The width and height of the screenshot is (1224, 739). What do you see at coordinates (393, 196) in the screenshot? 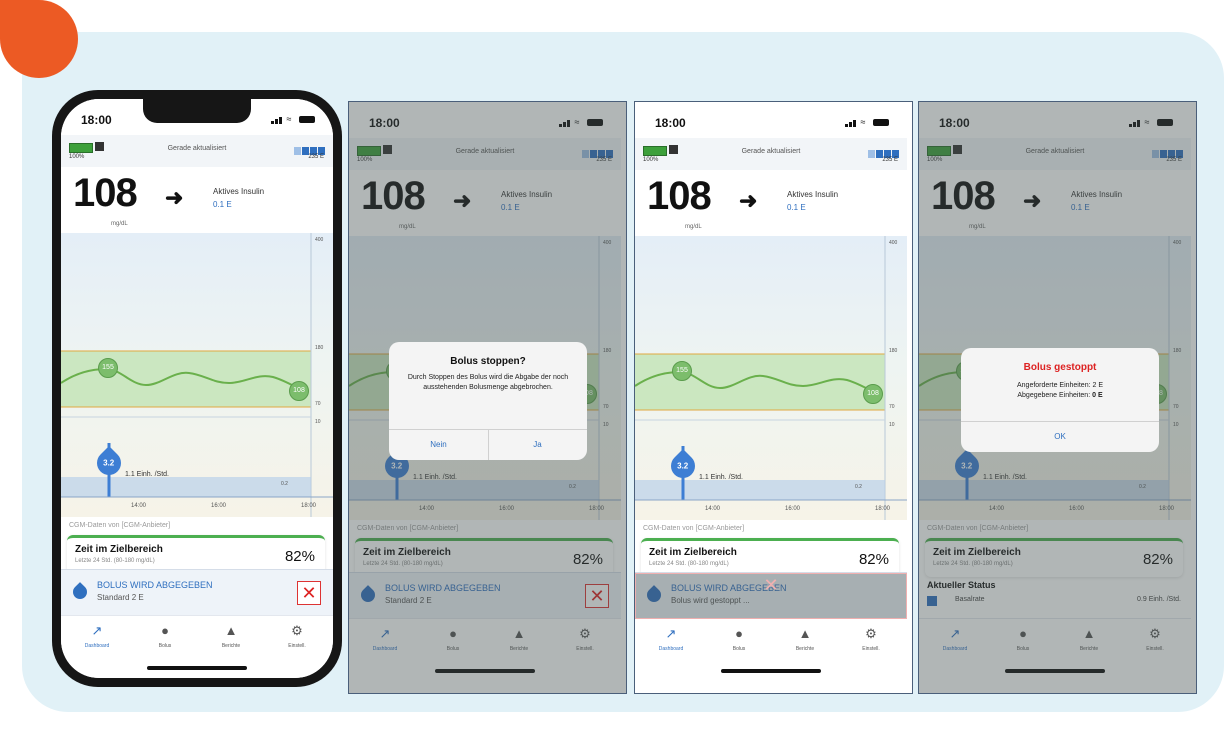
I see `glucose-value: 108` at bounding box center [393, 196].